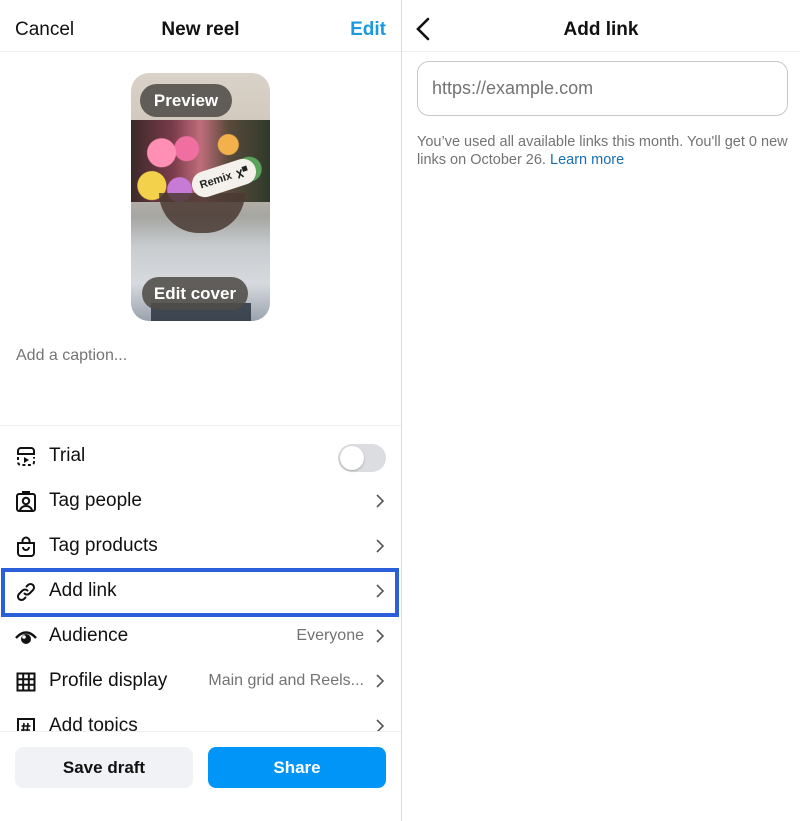 Image resolution: width=800 pixels, height=821 pixels. I want to click on page-title: Add link, so click(601, 29).